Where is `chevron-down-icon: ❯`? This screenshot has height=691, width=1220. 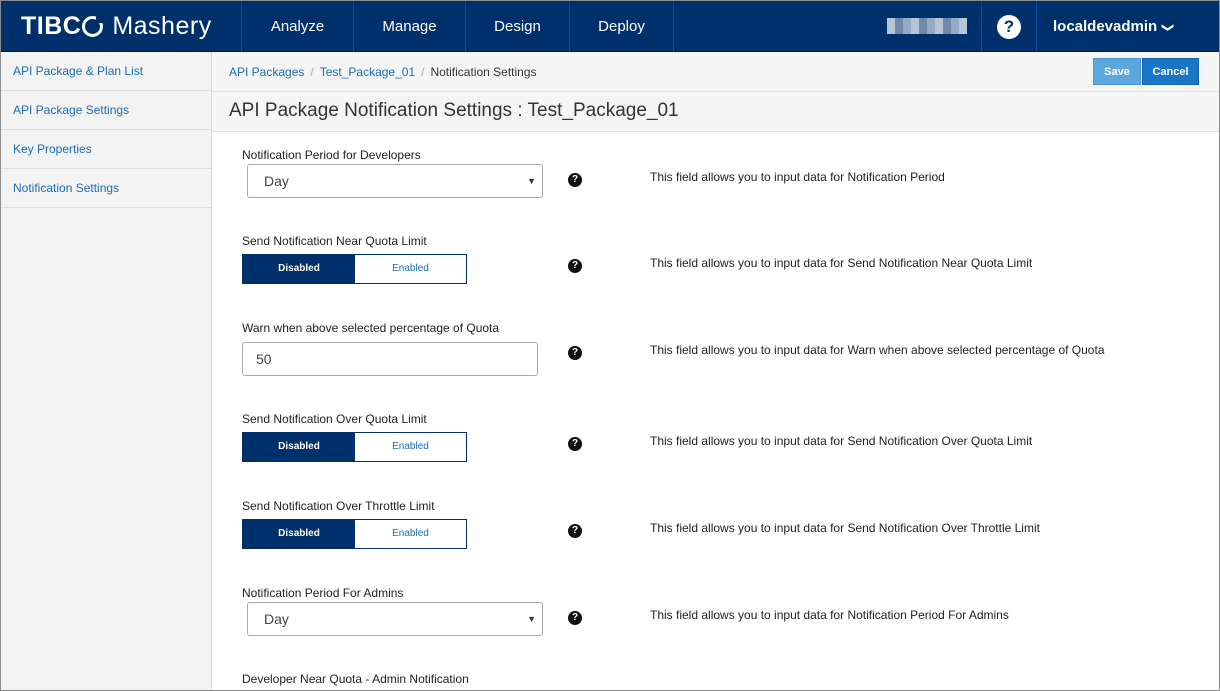 chevron-down-icon: ❯ is located at coordinates (1168, 27).